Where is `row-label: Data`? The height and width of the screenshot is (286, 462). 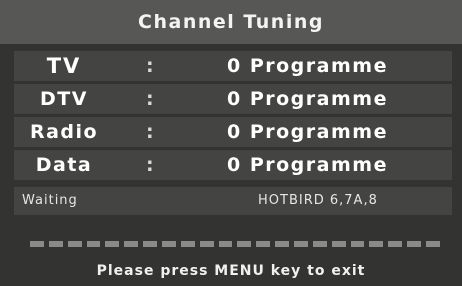 row-label: Data is located at coordinates (64, 165).